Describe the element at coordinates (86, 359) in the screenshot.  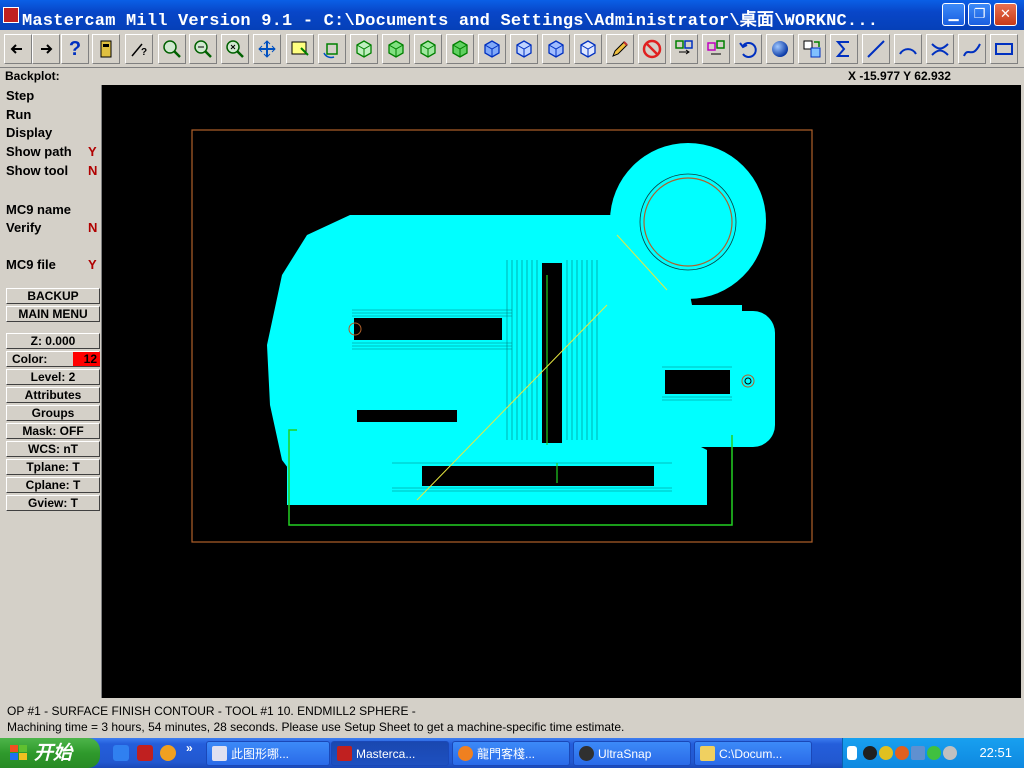
I see `color-swatch: 12` at that location.